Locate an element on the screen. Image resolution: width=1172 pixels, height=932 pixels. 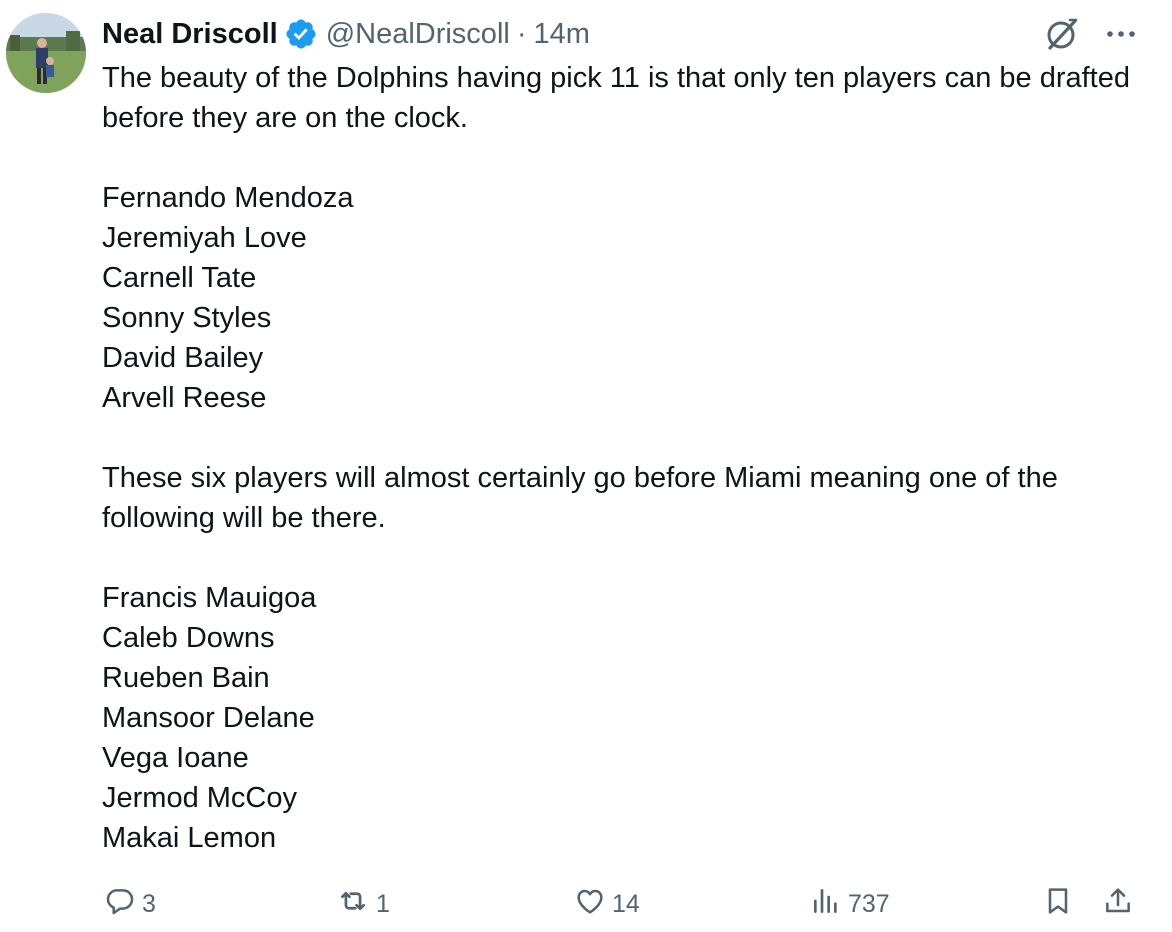
player-list-item: Rueben Bain is located at coordinates (186, 678).